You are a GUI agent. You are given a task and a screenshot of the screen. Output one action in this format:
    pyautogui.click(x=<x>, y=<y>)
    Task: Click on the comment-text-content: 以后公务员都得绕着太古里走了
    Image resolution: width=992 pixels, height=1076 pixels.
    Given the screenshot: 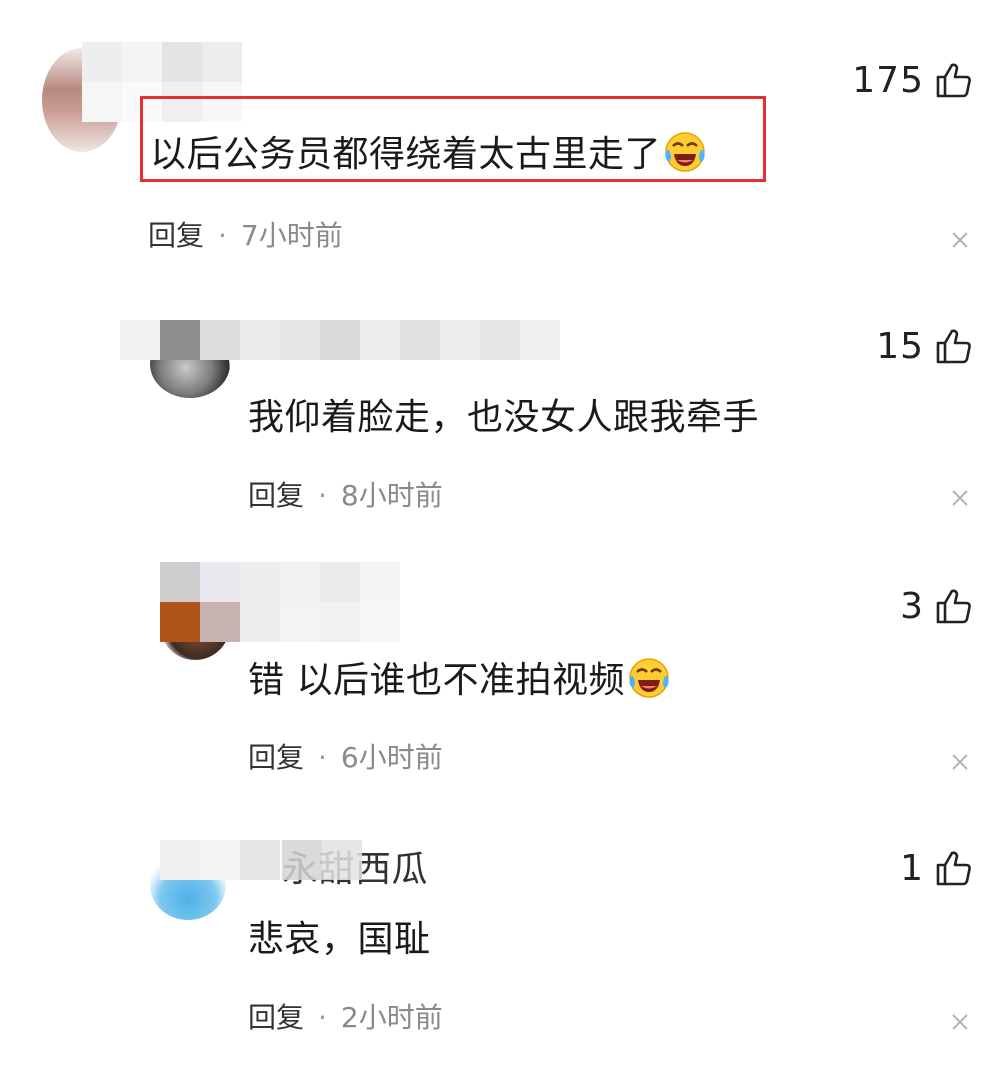 What is the action you would take?
    pyautogui.click(x=406, y=154)
    